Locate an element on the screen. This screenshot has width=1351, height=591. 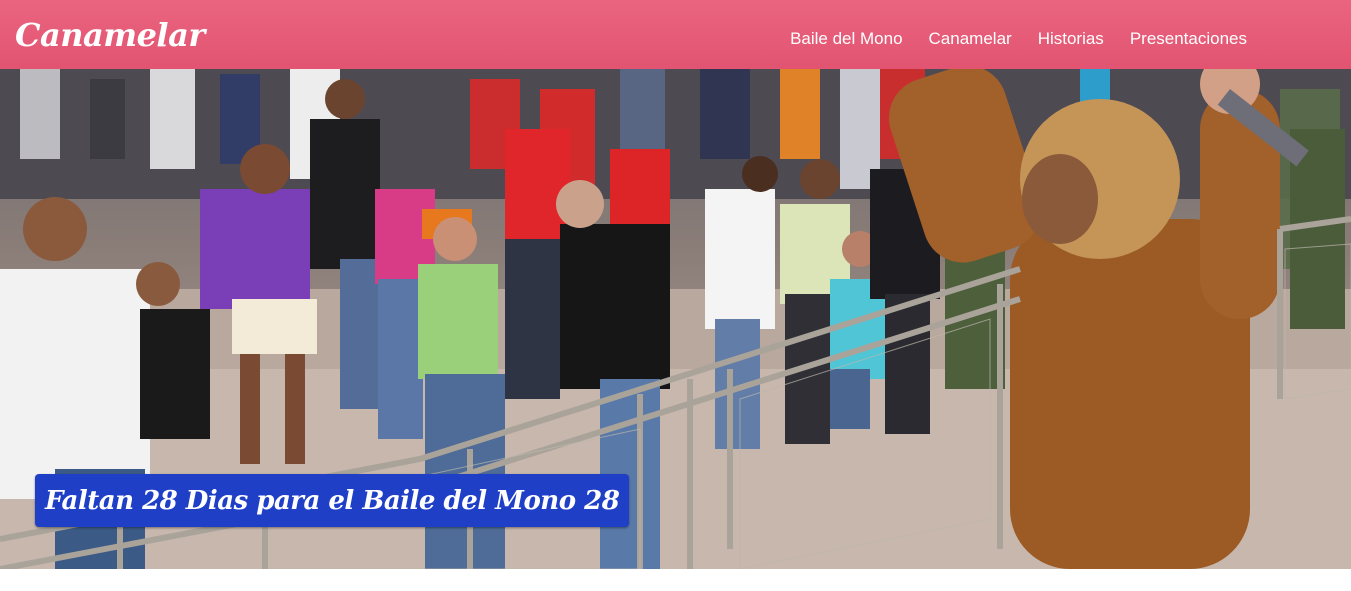
brand-logo: Canamelar is located at coordinates (110, 35).